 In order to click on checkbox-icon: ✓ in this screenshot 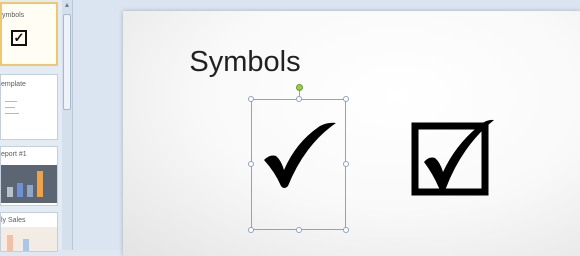, I will do `click(19, 38)`.